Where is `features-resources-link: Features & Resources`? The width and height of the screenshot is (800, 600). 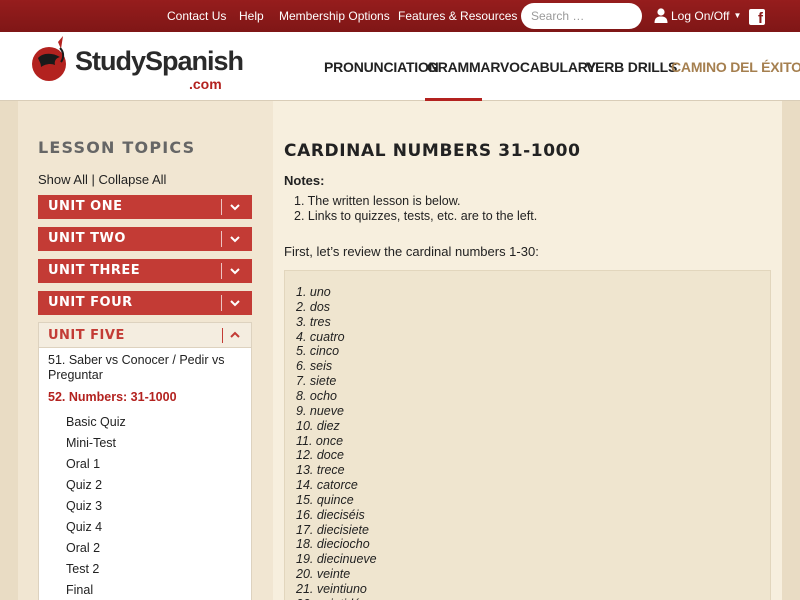 features-resources-link: Features & Resources is located at coordinates (457, 16).